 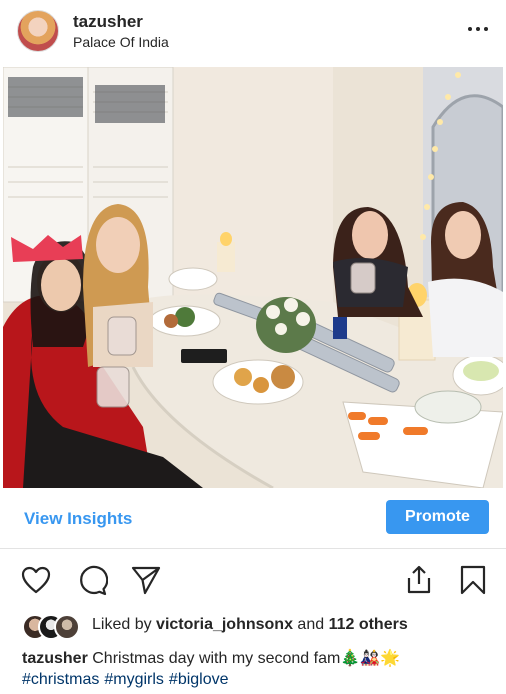 What do you see at coordinates (253, 32) in the screenshot?
I see `post-header: tazusher Palace Of India` at bounding box center [253, 32].